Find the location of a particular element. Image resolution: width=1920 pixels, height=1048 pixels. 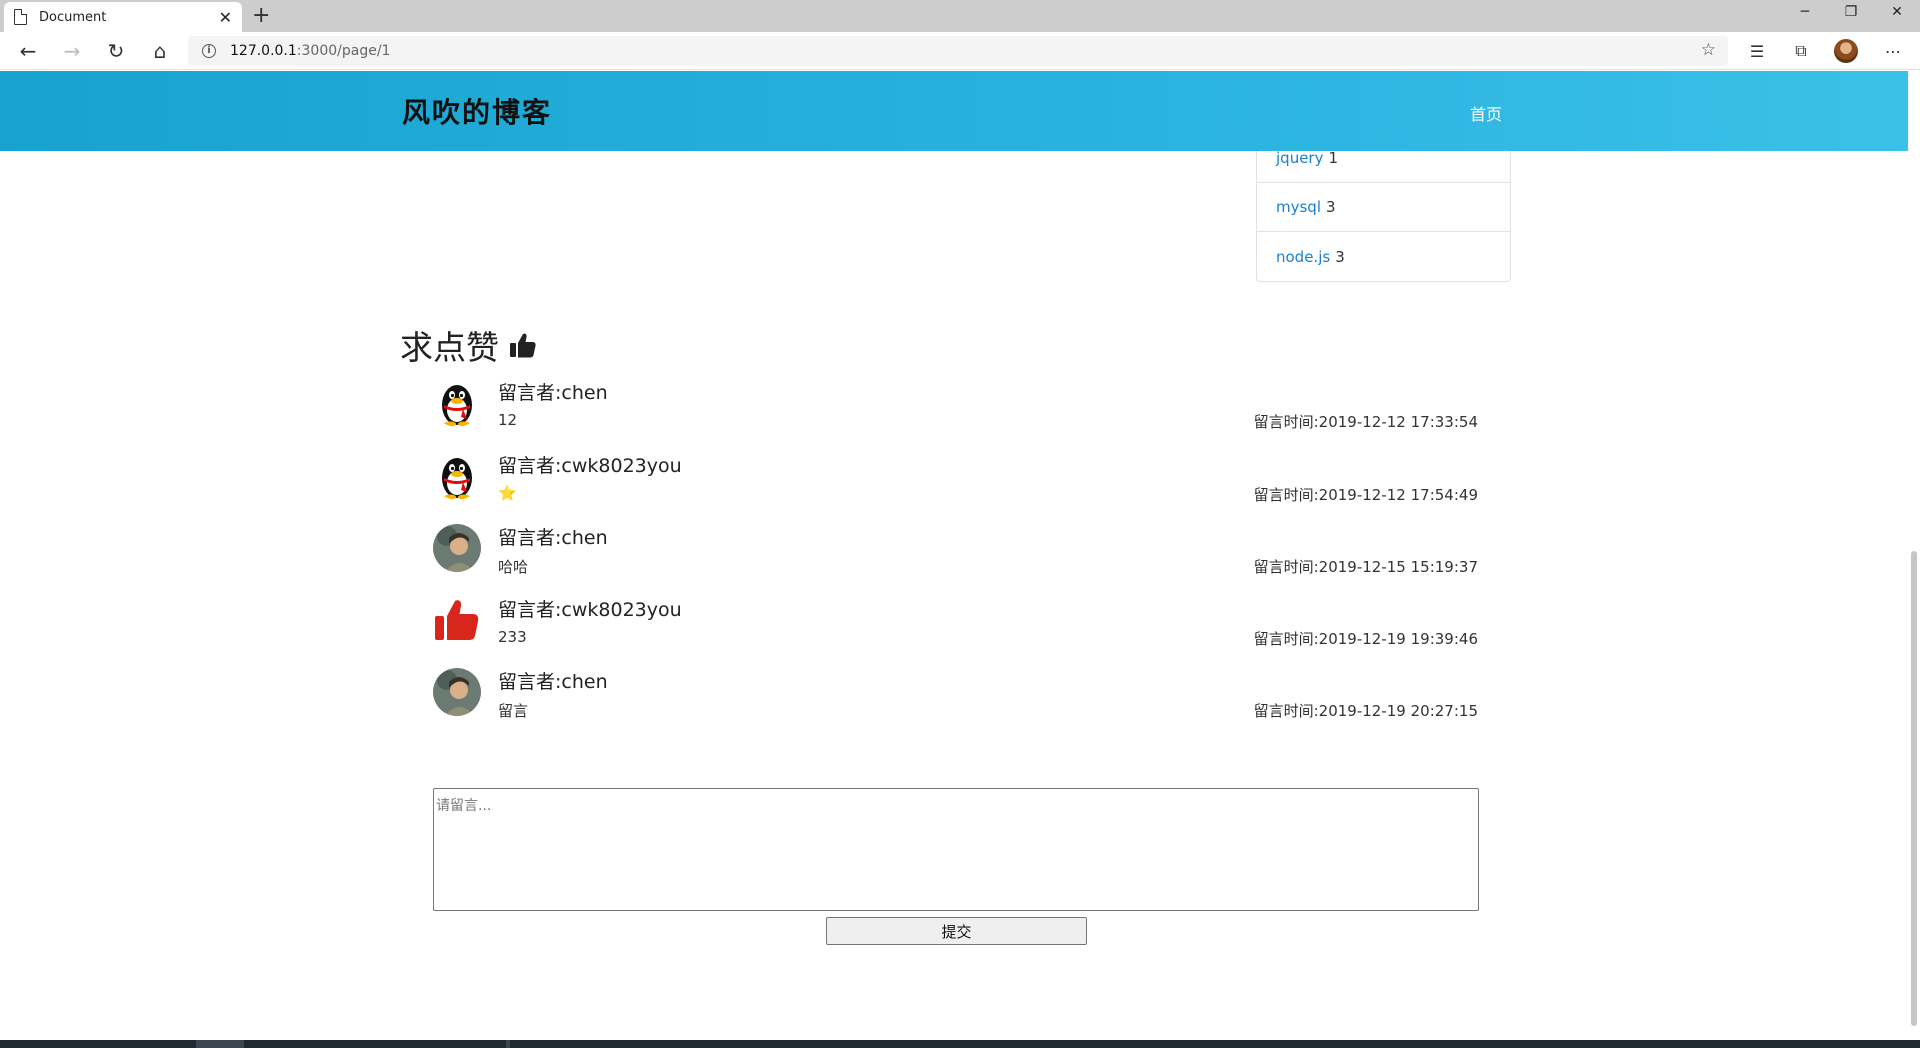

url-host: 127.0.0.1 is located at coordinates (263, 51).